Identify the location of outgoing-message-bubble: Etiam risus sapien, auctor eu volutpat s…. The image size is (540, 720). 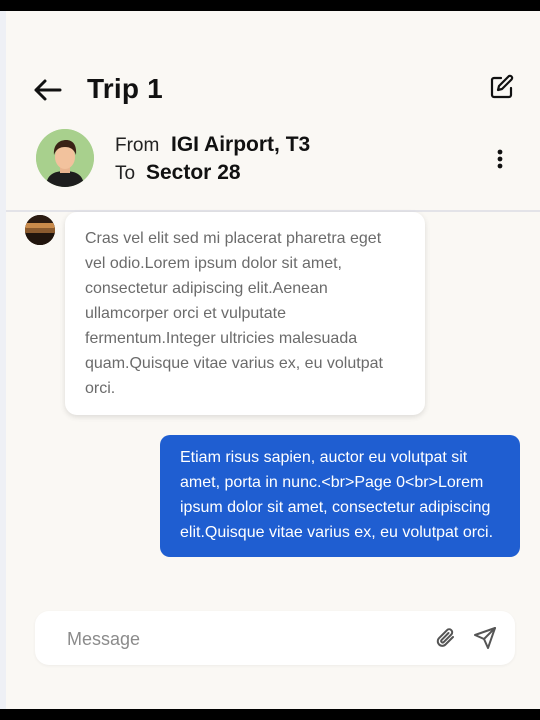
(340, 496).